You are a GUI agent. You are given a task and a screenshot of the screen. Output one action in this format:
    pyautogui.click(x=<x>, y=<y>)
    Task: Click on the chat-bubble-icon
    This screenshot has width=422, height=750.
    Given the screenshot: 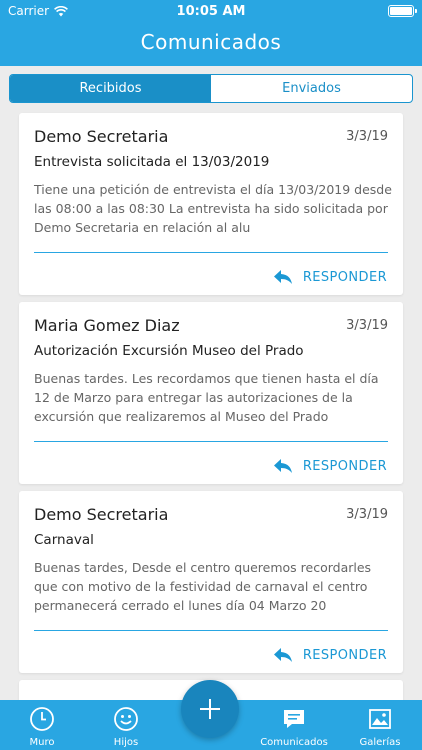 What is the action you would take?
    pyautogui.click(x=294, y=719)
    